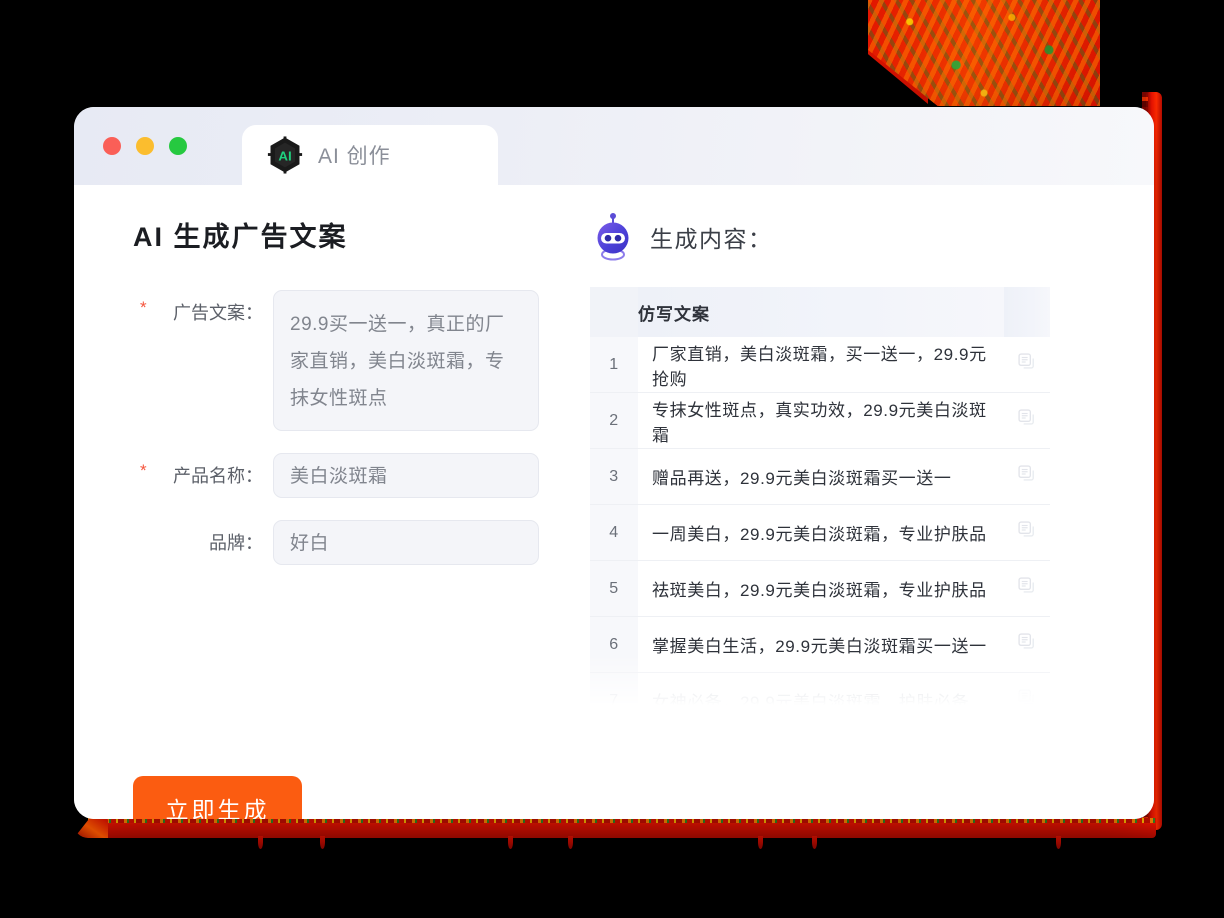 This screenshot has height=918, width=1224. Describe the element at coordinates (112, 146) in the screenshot. I see `close-button` at that location.